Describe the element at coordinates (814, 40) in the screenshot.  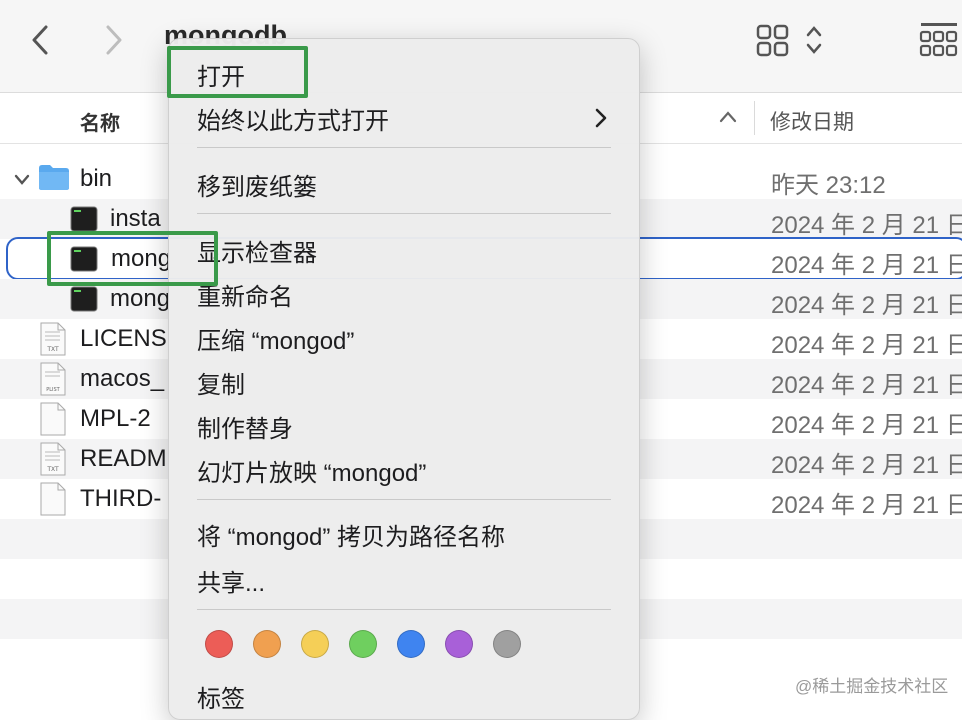
I see `view-options-chevron-icon` at that location.